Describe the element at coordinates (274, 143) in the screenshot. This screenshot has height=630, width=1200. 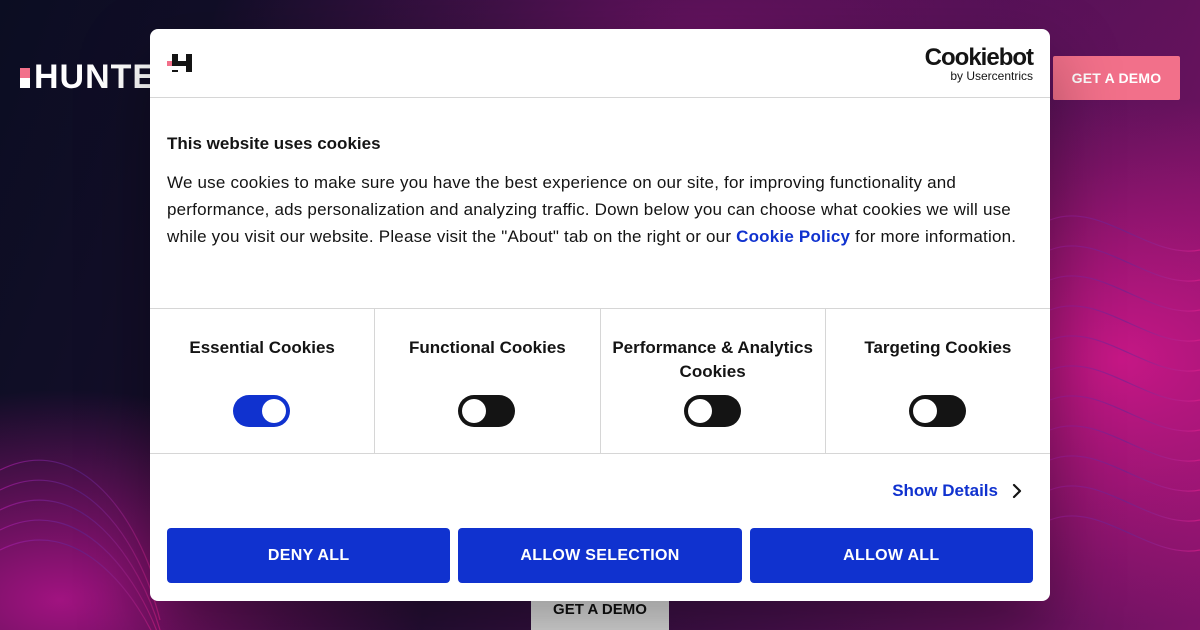
I see `dialog-title: This website uses cookies` at that location.